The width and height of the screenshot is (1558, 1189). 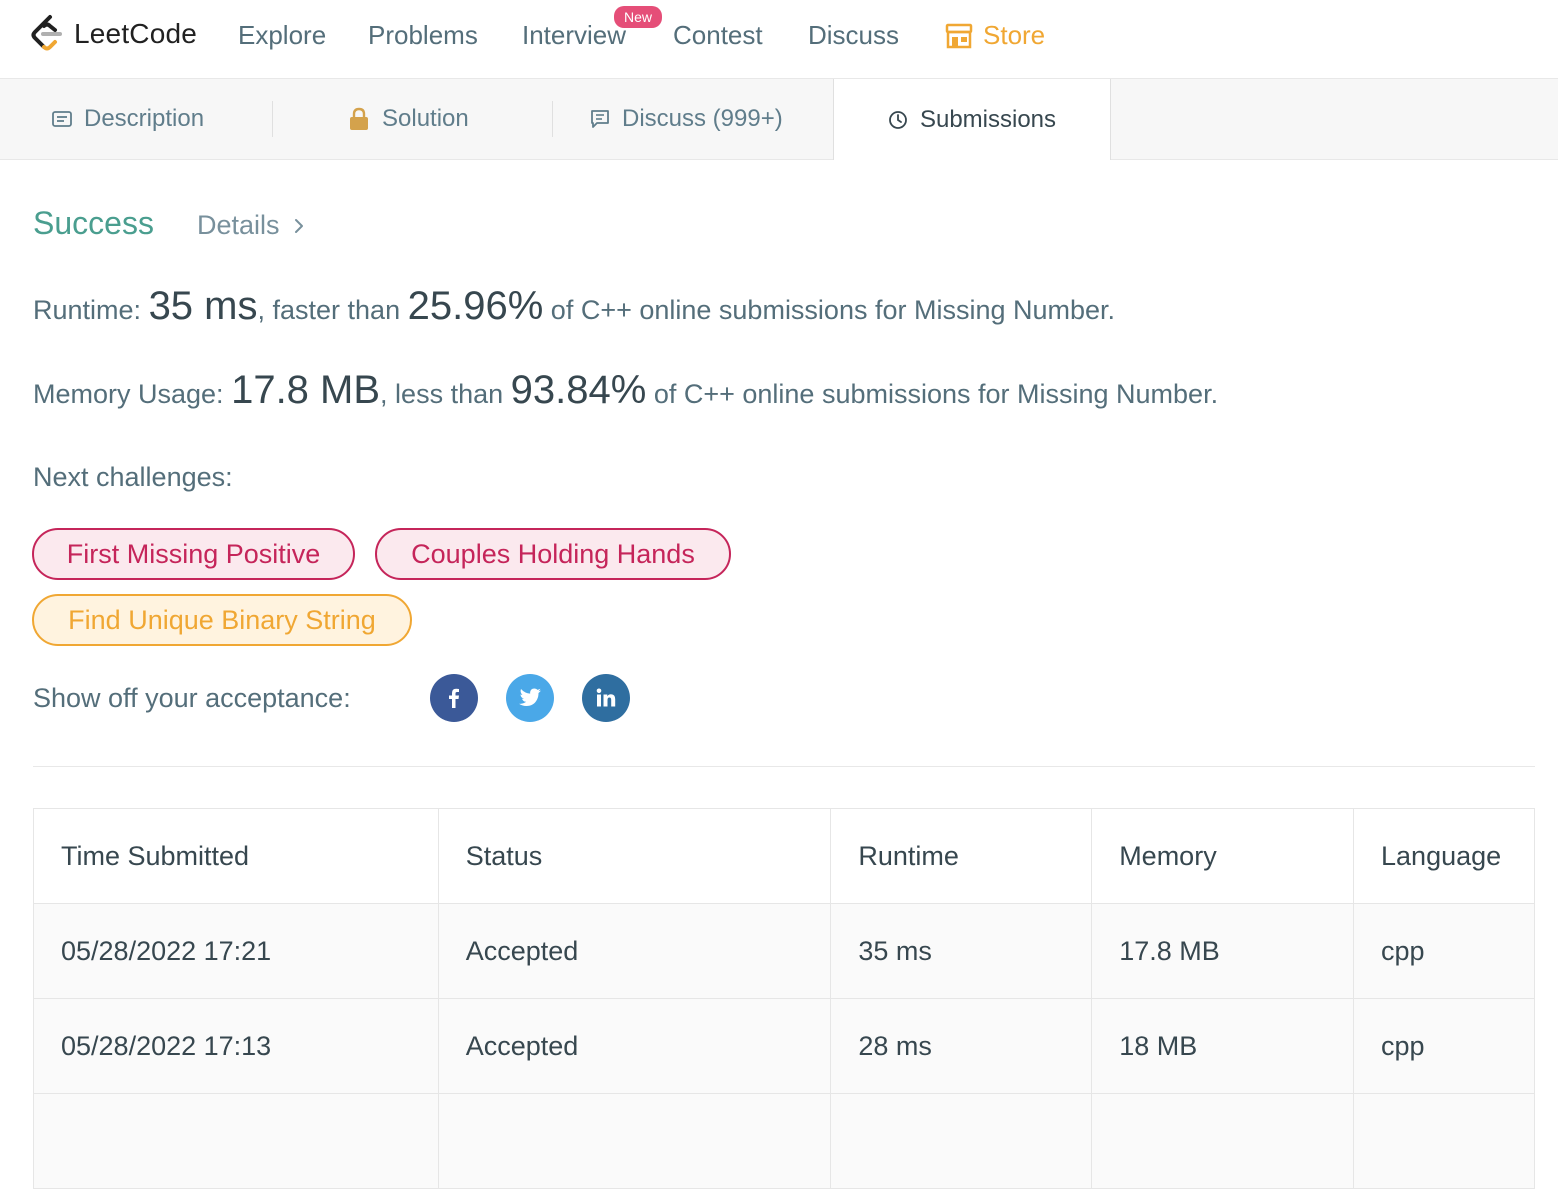 I want to click on challenge-chip: First Missing Positive, so click(x=193, y=554).